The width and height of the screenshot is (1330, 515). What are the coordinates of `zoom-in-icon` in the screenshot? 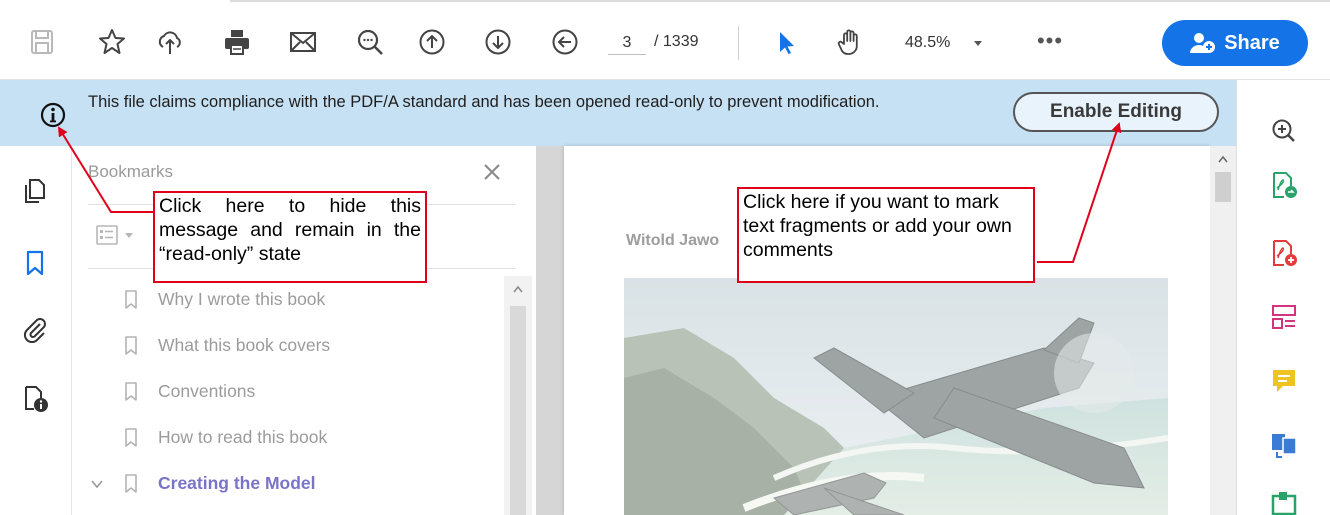 It's located at (1283, 130).